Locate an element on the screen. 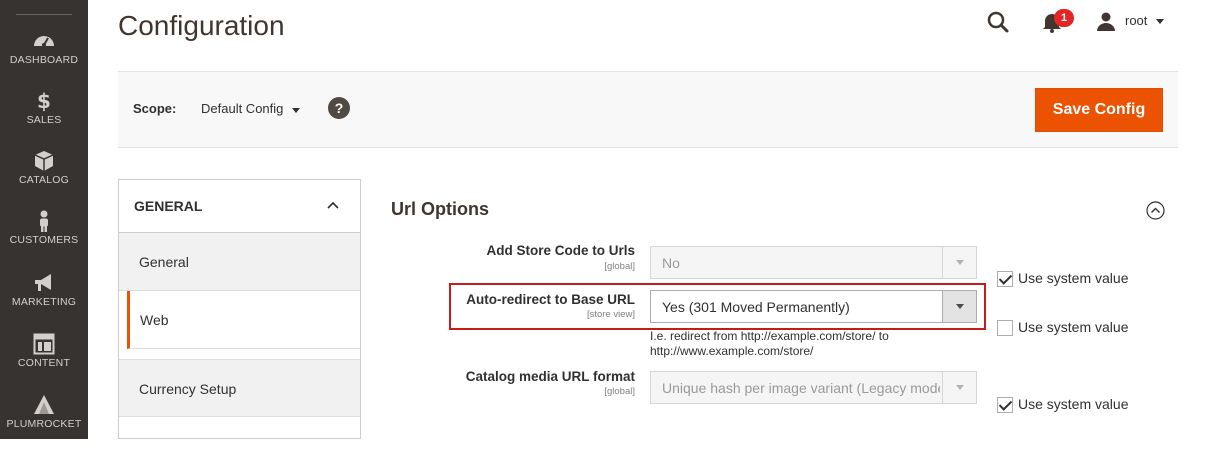 The image size is (1205, 454). scope-bar: Scope: Default Config ? Save Config is located at coordinates (648, 109).